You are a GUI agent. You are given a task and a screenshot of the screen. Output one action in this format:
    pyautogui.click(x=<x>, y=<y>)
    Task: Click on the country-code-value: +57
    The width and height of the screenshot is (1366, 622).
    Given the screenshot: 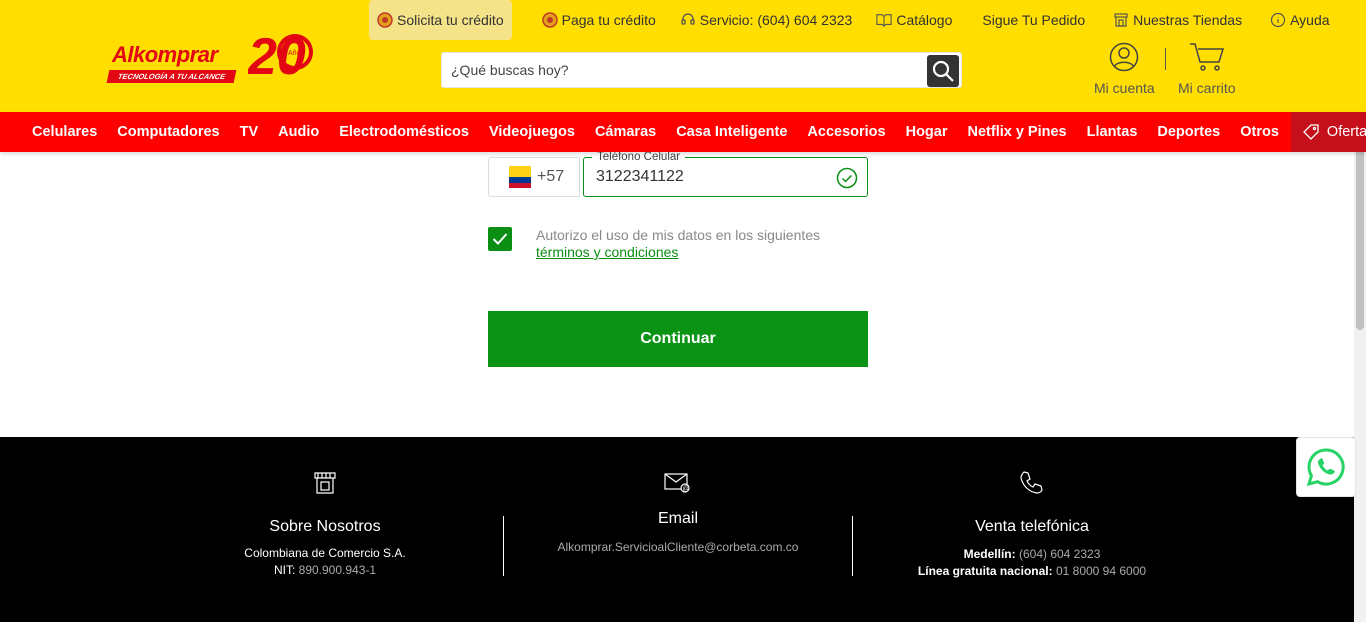 What is the action you would take?
    pyautogui.click(x=551, y=176)
    